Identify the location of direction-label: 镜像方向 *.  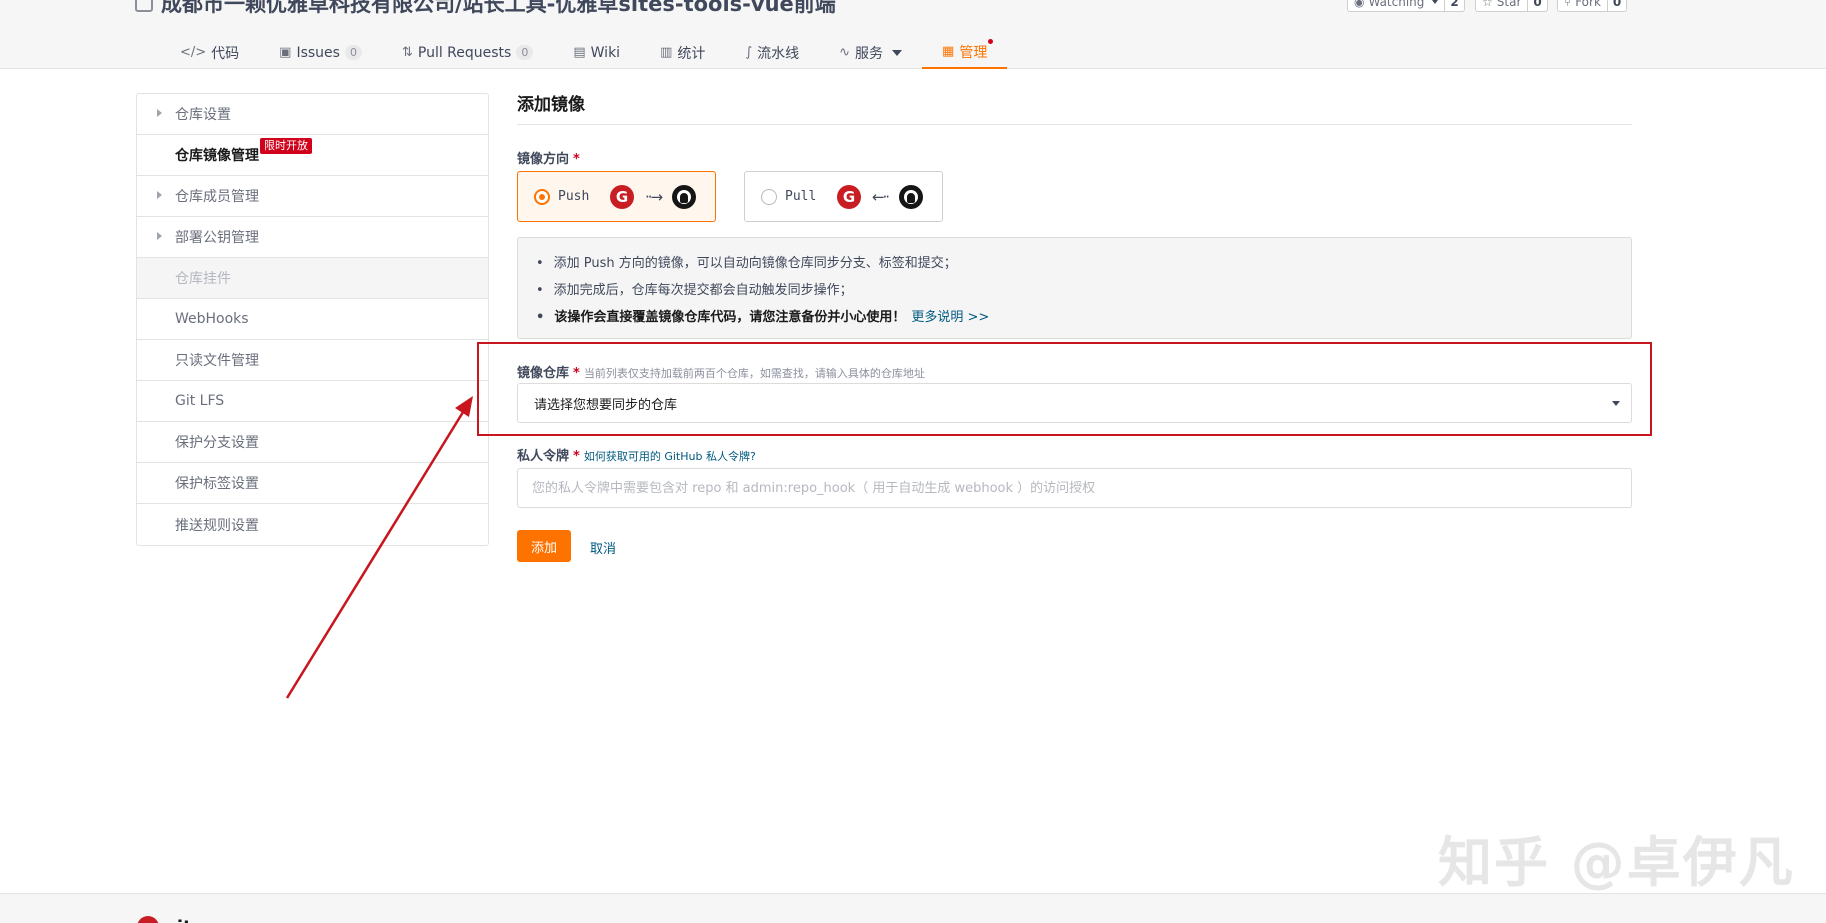
(548, 159).